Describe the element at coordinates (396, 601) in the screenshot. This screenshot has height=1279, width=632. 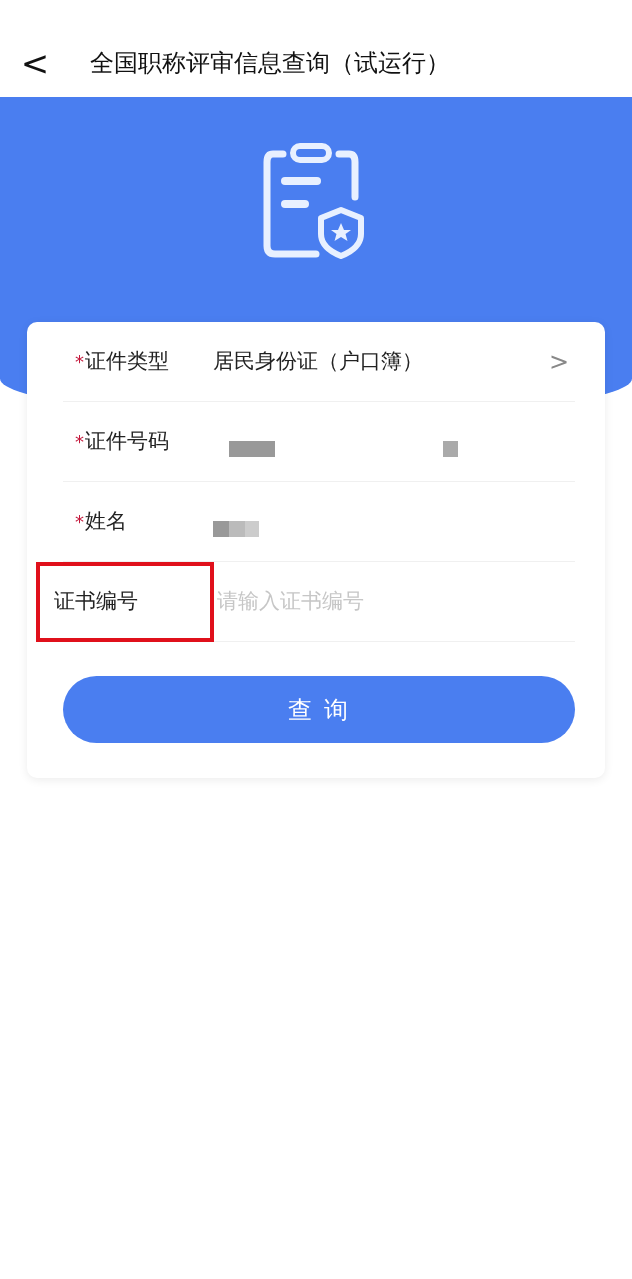
I see `certificate-number-field: 请输入证书编号` at that location.